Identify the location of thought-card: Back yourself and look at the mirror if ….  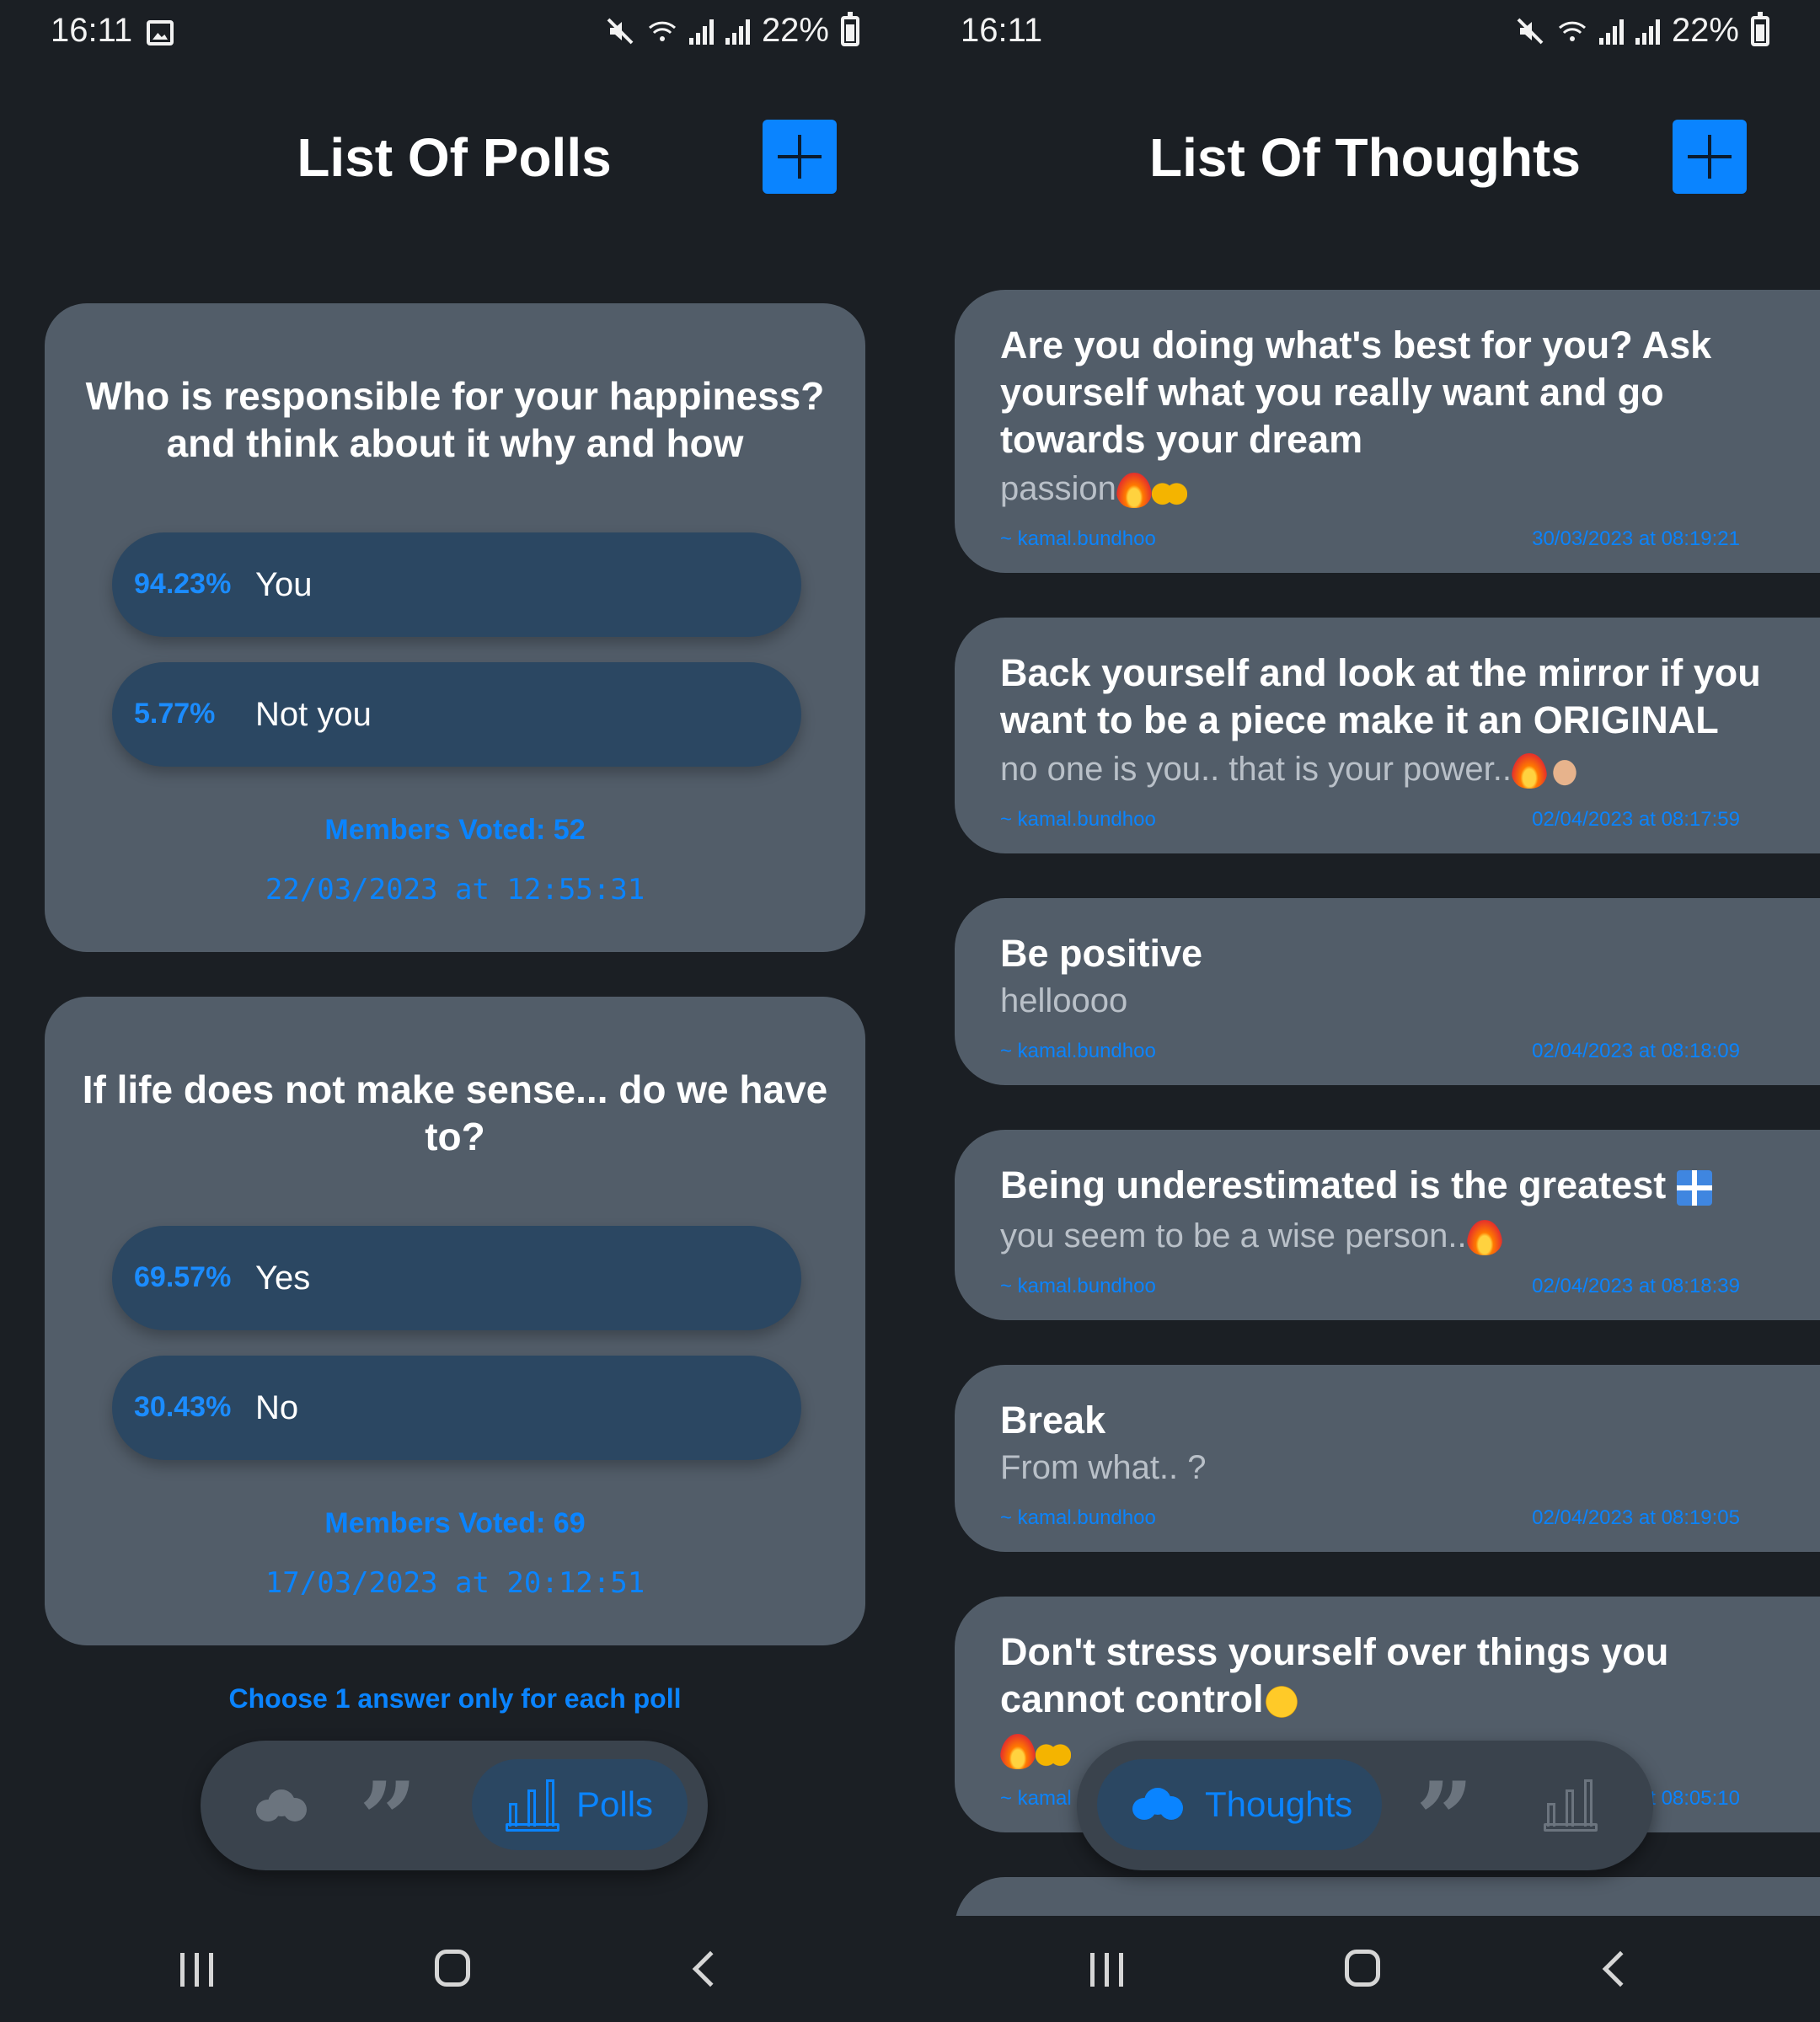
(1387, 735).